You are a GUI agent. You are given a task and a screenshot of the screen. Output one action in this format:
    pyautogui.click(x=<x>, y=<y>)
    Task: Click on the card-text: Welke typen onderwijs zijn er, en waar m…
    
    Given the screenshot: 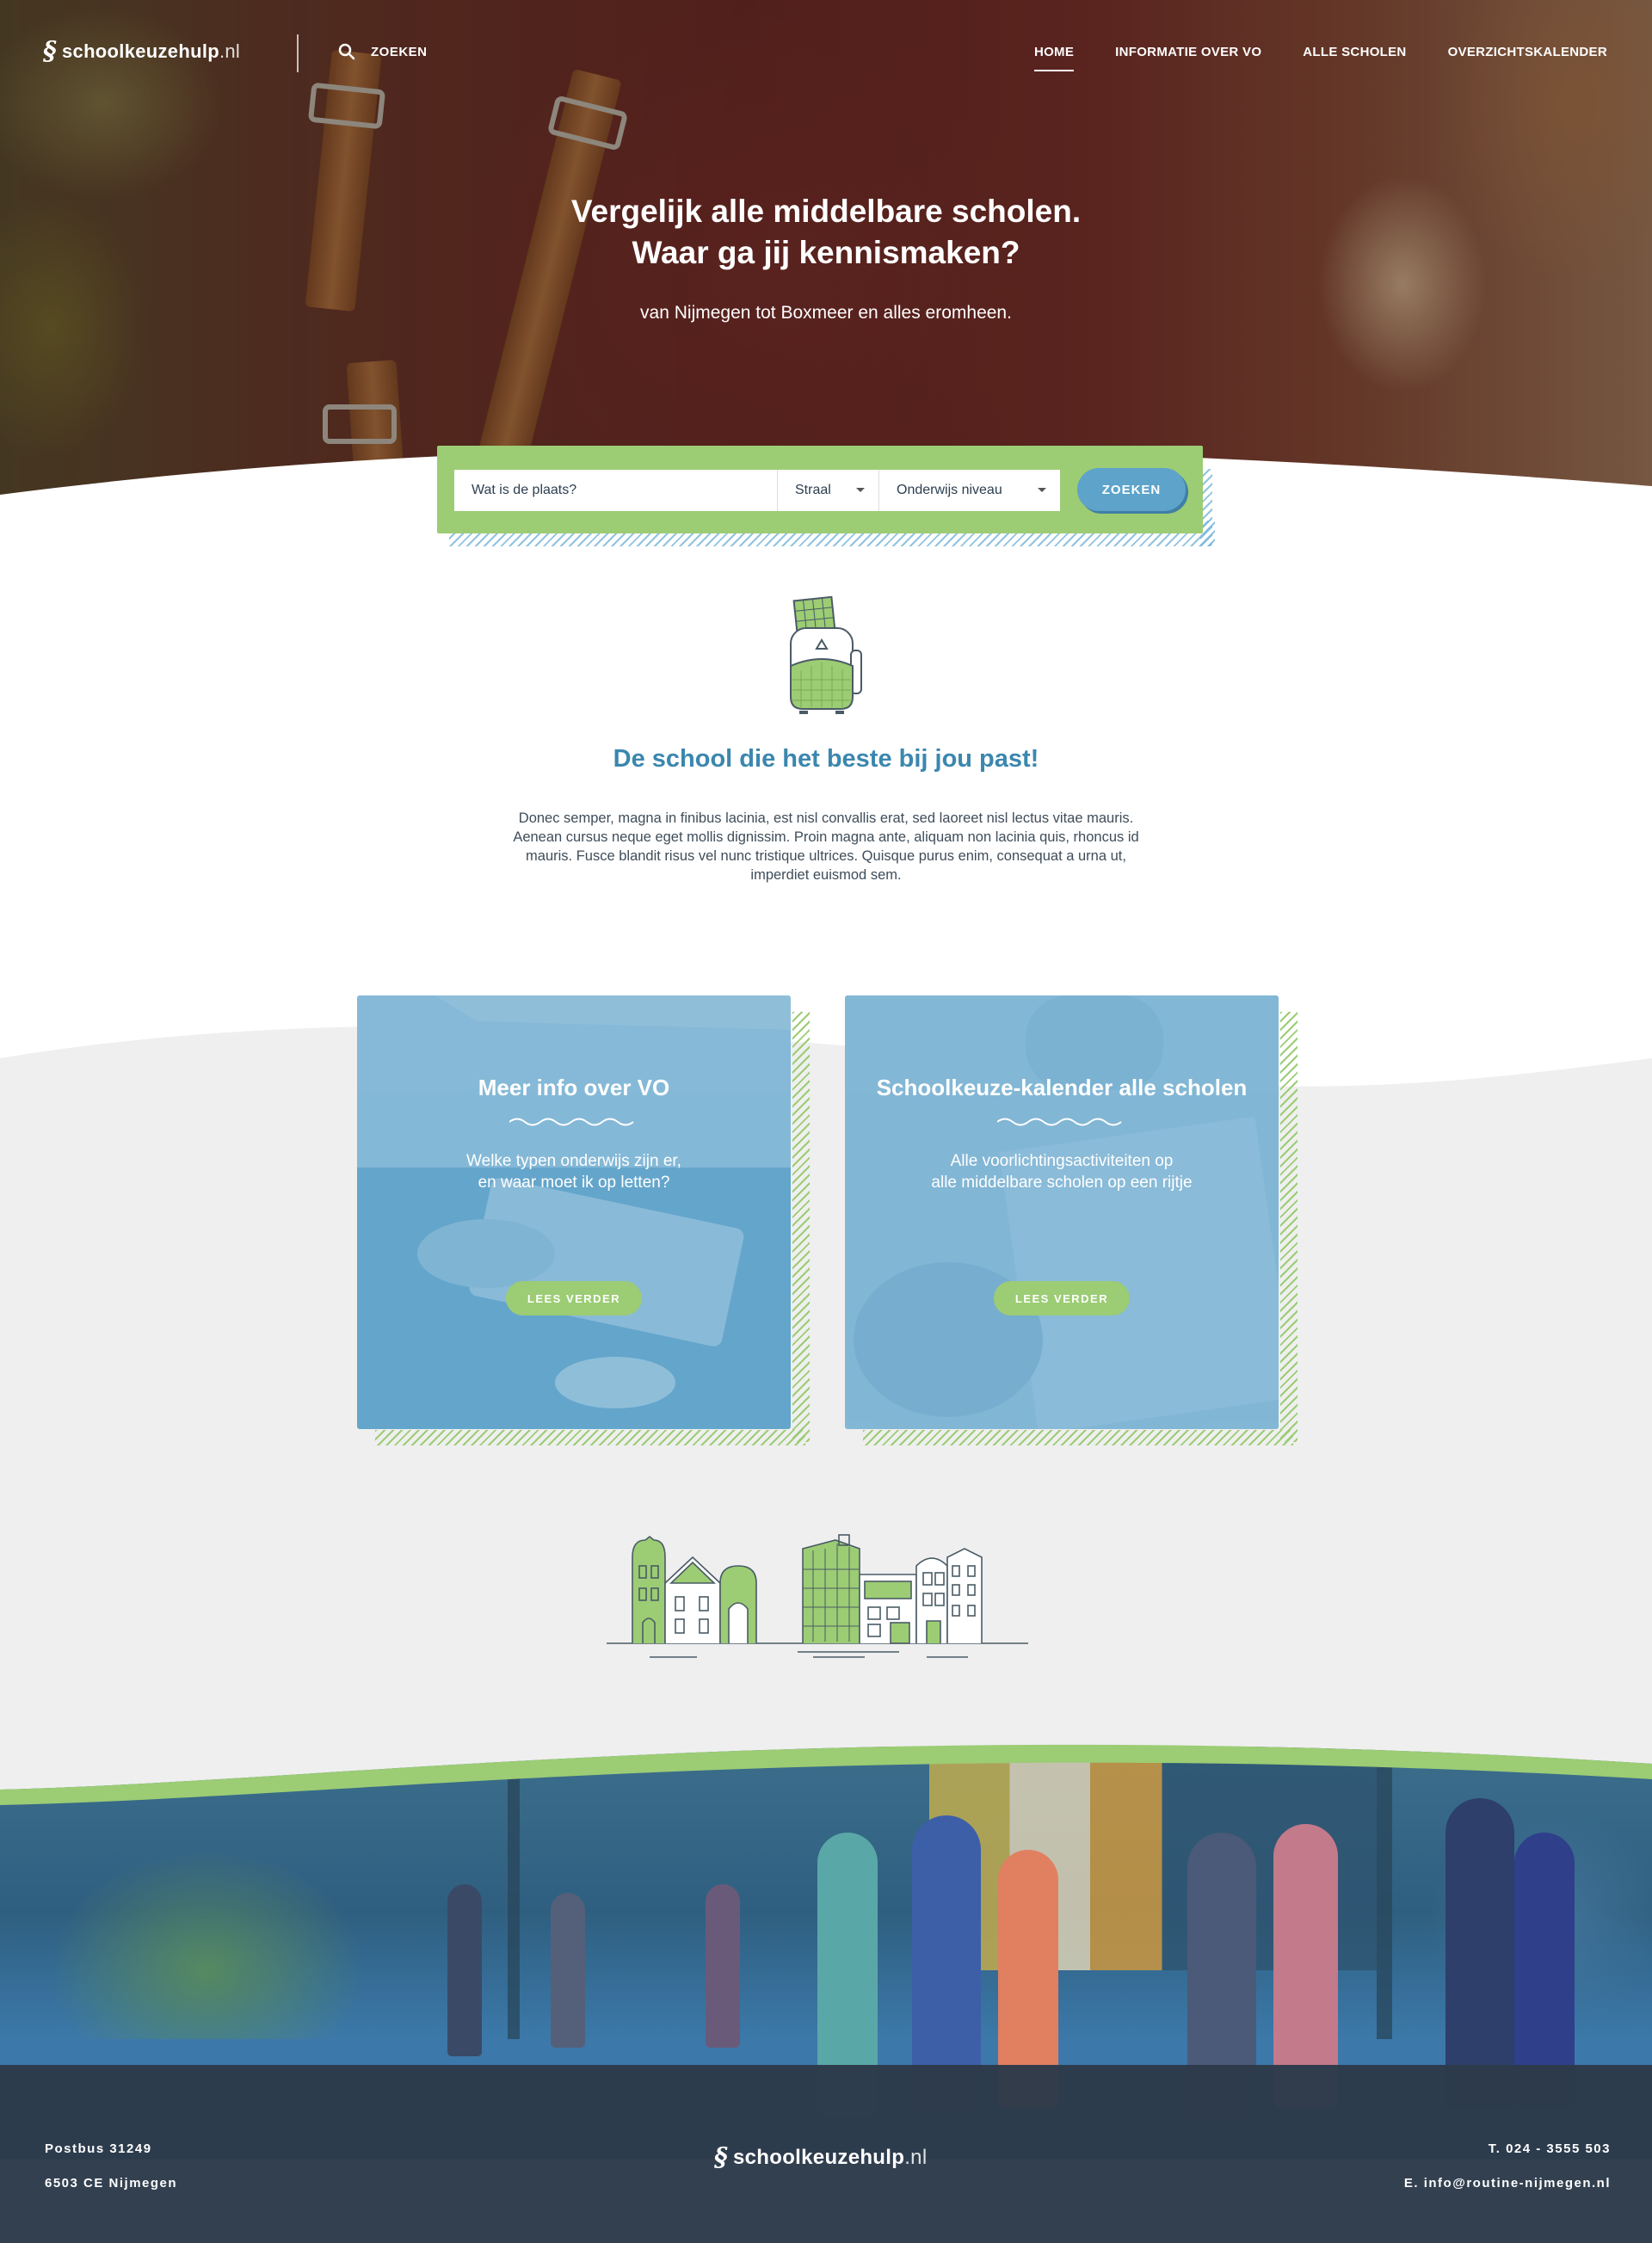 What is the action you would take?
    pyautogui.click(x=573, y=1172)
    